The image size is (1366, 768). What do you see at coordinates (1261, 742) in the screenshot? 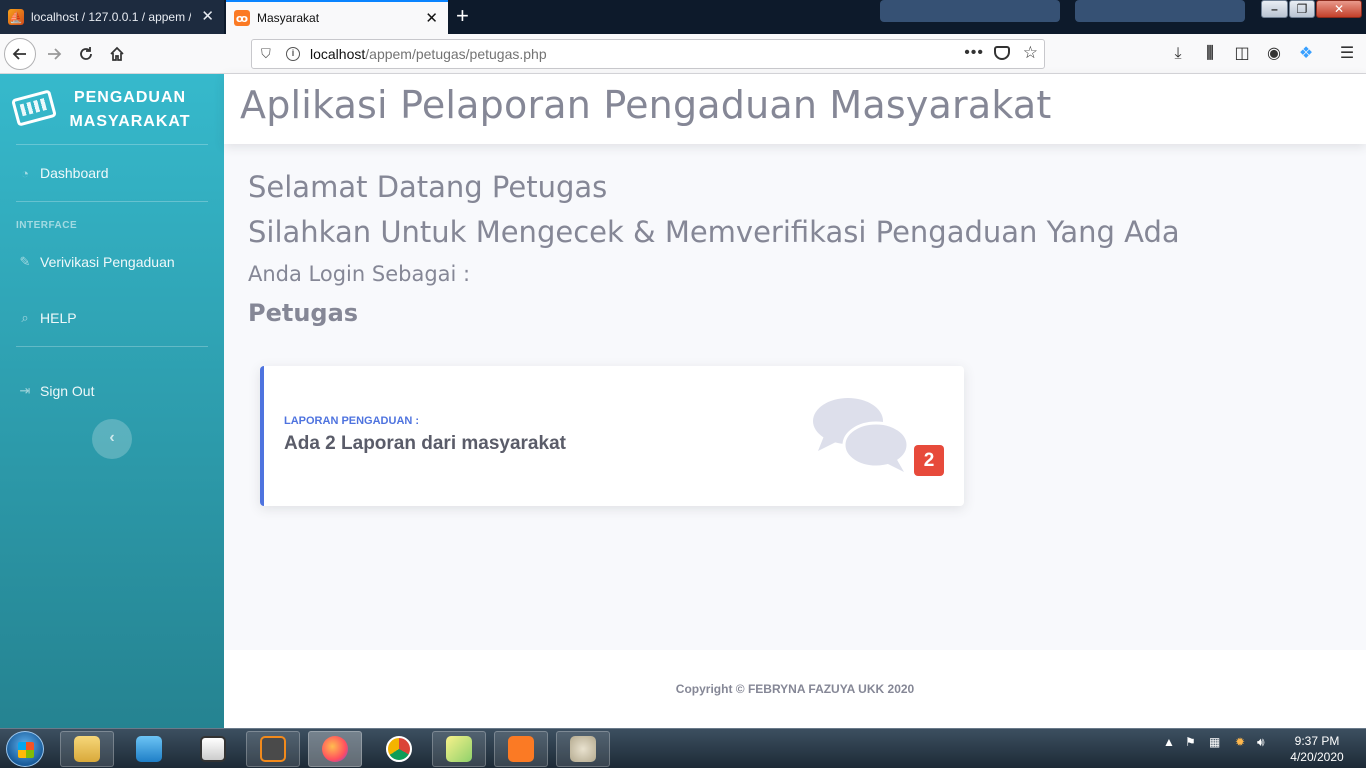
I see `volume-icon: 🔊︎` at bounding box center [1261, 742].